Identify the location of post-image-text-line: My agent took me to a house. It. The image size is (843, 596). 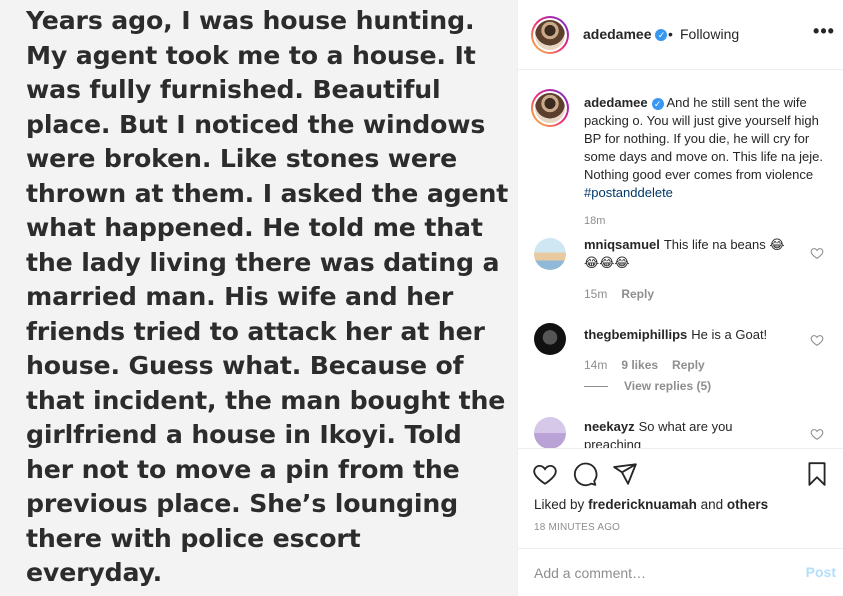
(251, 55).